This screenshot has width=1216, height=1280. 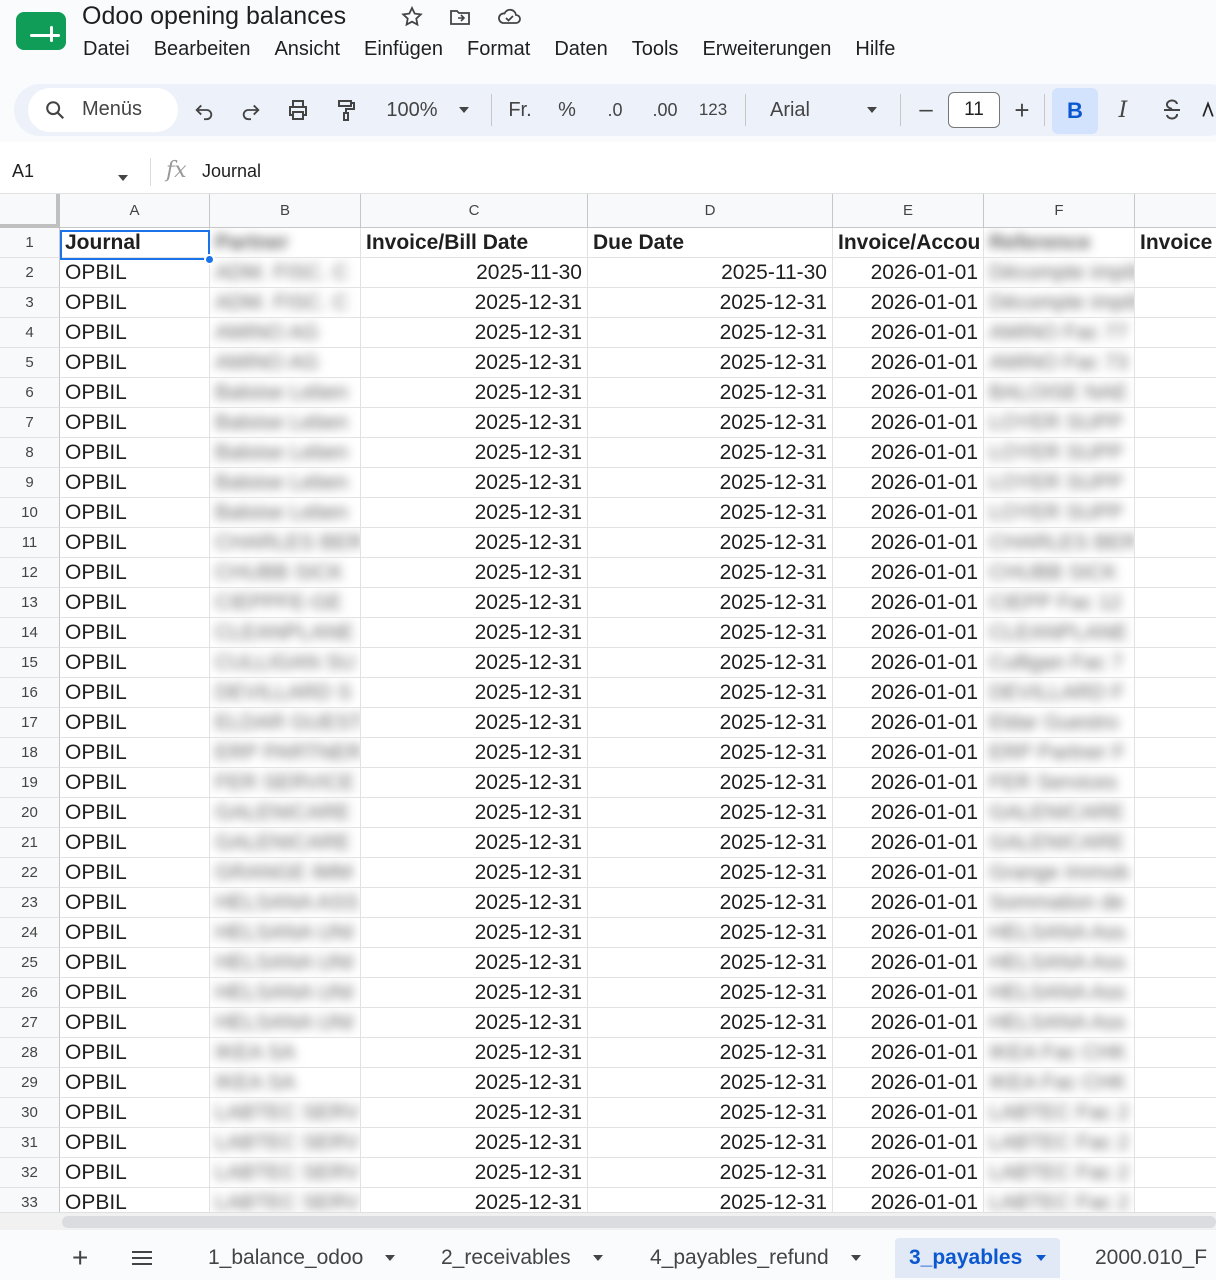 What do you see at coordinates (285, 633) in the screenshot?
I see `cell-partner: CLEANPLANE` at bounding box center [285, 633].